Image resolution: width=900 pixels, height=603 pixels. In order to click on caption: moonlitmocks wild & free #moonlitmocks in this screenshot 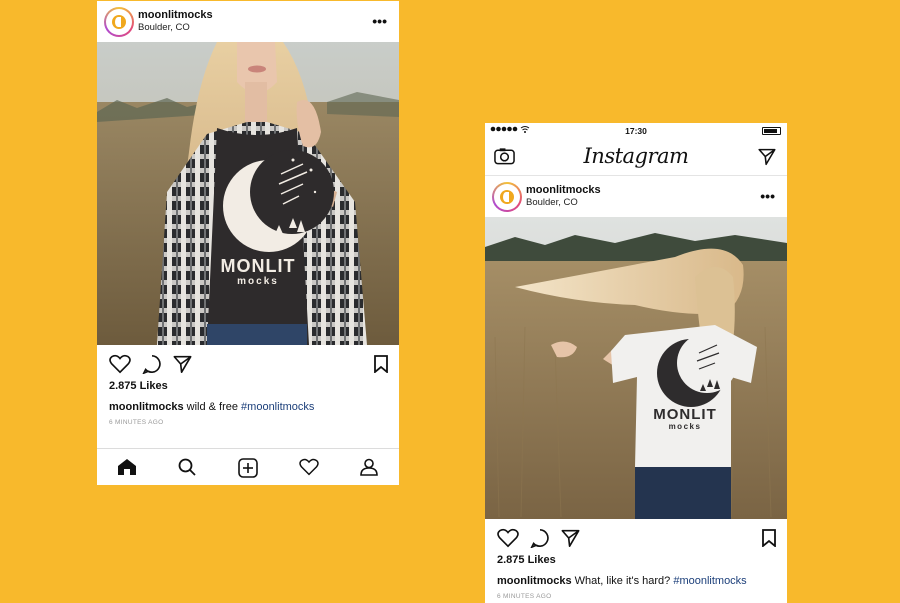, I will do `click(248, 407)`.